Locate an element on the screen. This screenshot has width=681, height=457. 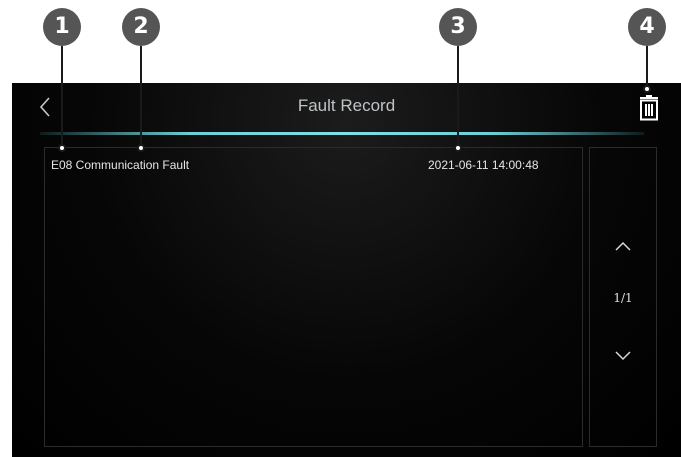
fault-timestamp: 2021-06-11 14:00:48 is located at coordinates (483, 165).